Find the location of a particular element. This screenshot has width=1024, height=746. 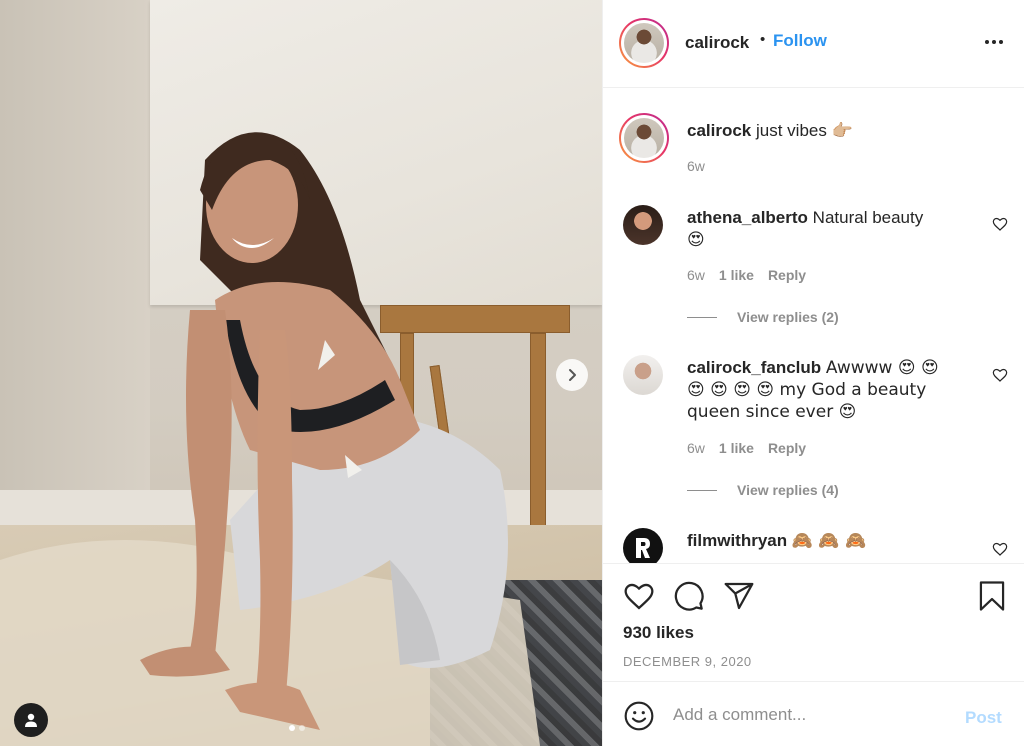

caption-author-avatar is located at coordinates (644, 138).